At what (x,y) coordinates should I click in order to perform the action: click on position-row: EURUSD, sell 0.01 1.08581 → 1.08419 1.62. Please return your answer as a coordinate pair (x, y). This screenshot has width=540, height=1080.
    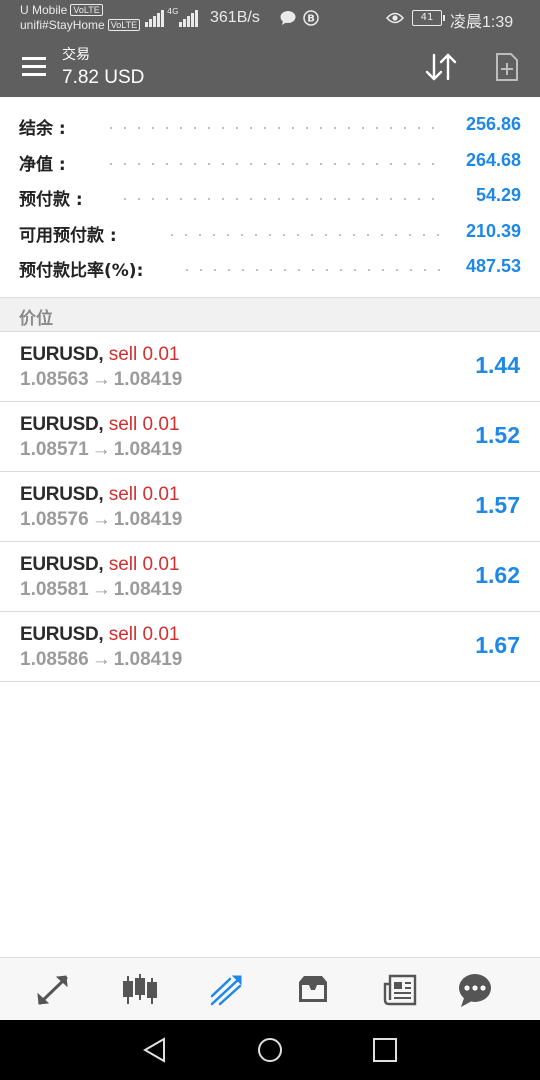
    Looking at the image, I should click on (270, 577).